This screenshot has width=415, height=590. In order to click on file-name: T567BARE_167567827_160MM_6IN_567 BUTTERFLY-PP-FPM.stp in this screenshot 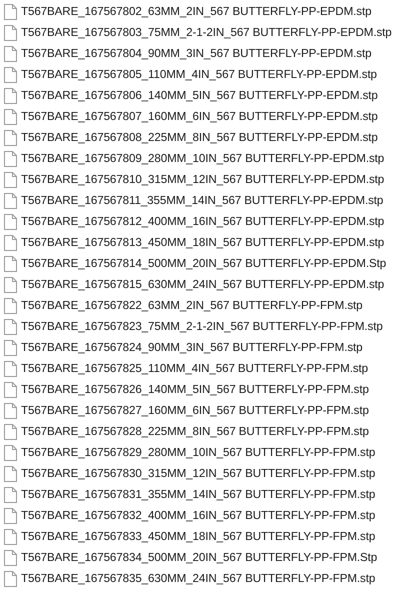, I will do `click(195, 410)`.